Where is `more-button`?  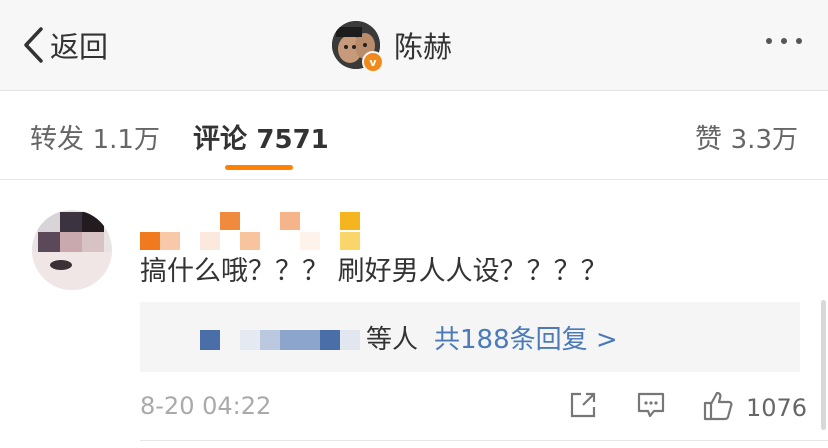
more-button is located at coordinates (784, 41).